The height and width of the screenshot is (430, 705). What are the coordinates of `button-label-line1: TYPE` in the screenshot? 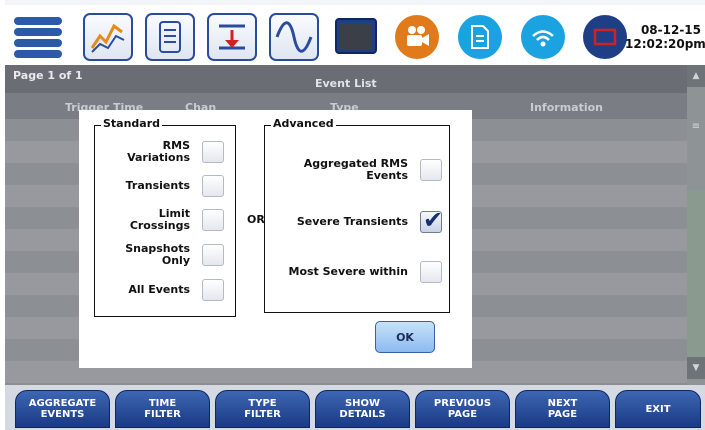 It's located at (262, 403).